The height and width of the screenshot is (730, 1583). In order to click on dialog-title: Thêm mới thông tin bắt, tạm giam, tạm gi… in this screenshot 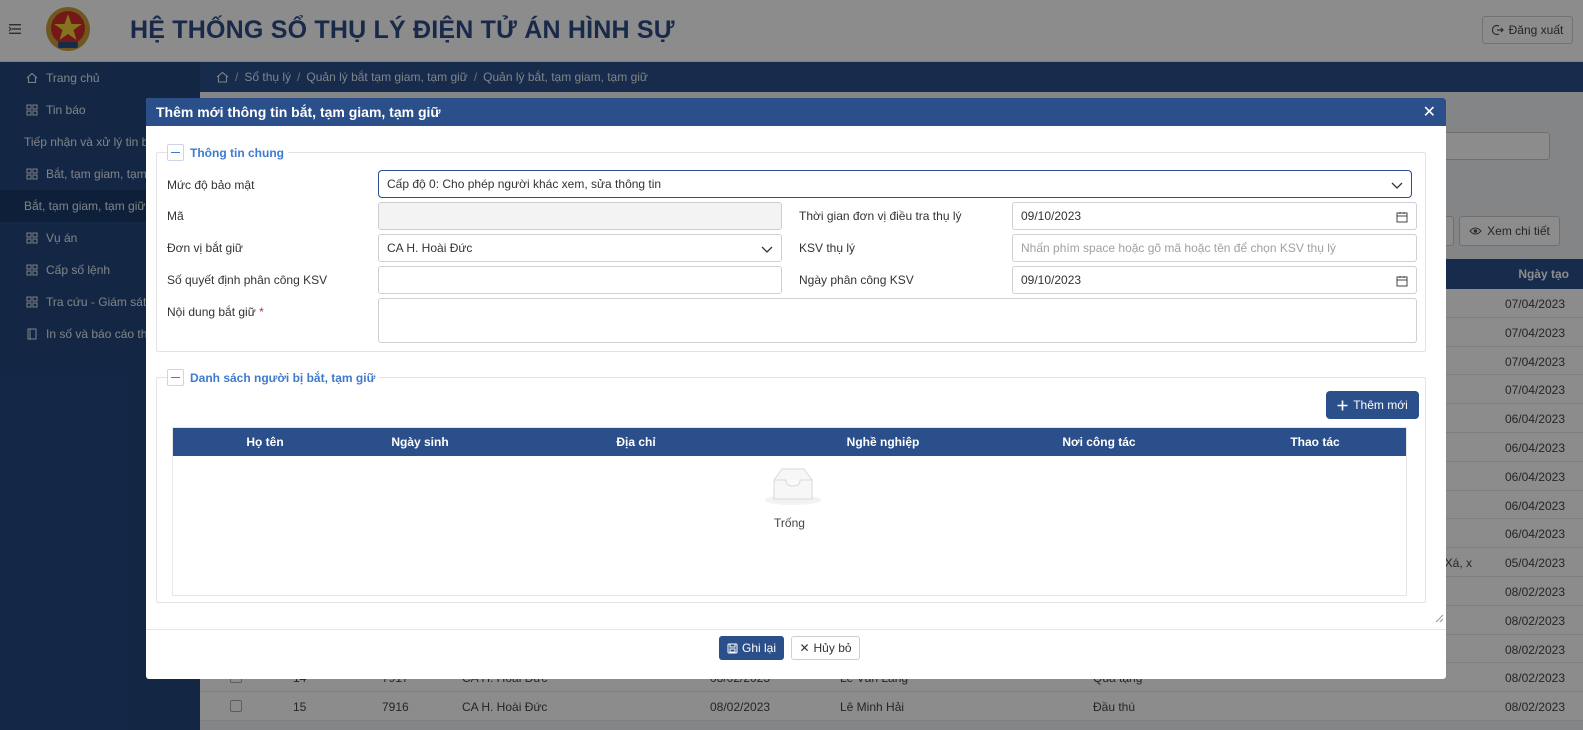, I will do `click(298, 112)`.